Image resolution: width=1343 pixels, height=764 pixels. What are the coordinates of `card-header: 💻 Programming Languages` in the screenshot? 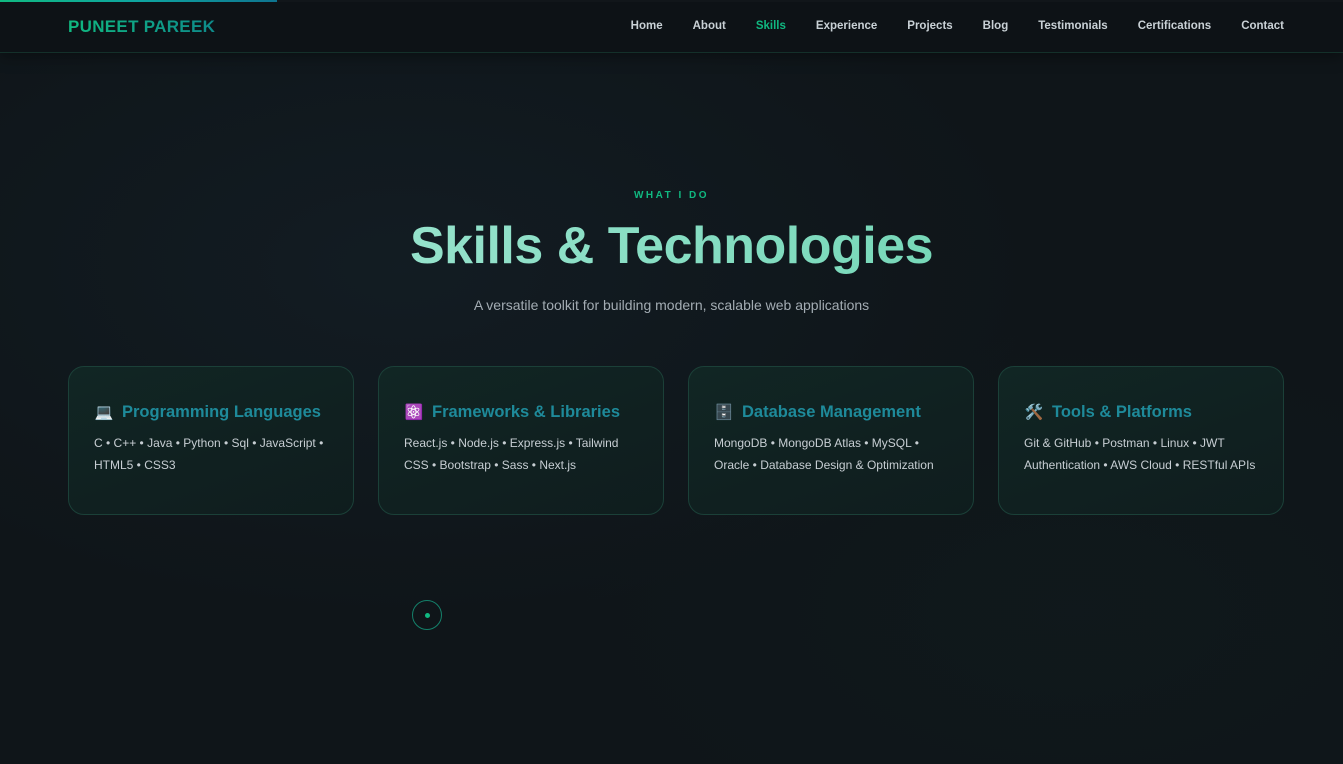 It's located at (211, 412).